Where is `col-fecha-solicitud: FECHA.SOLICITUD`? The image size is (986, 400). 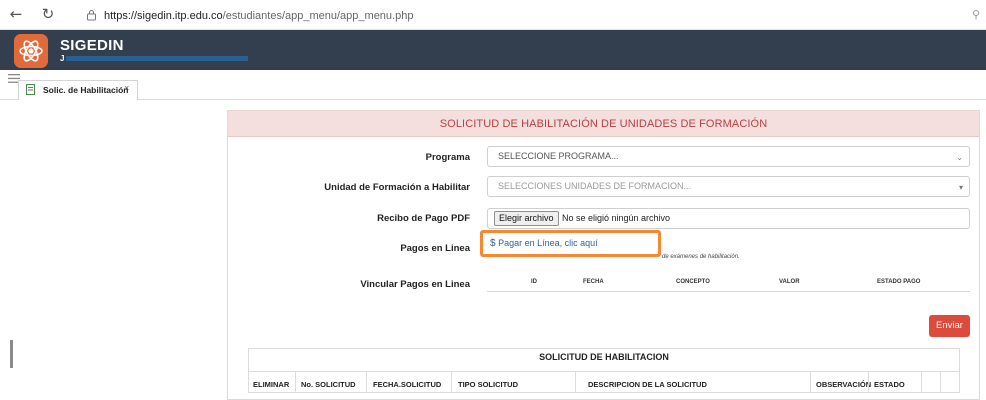 col-fecha-solicitud: FECHA.SOLICITUD is located at coordinates (407, 384).